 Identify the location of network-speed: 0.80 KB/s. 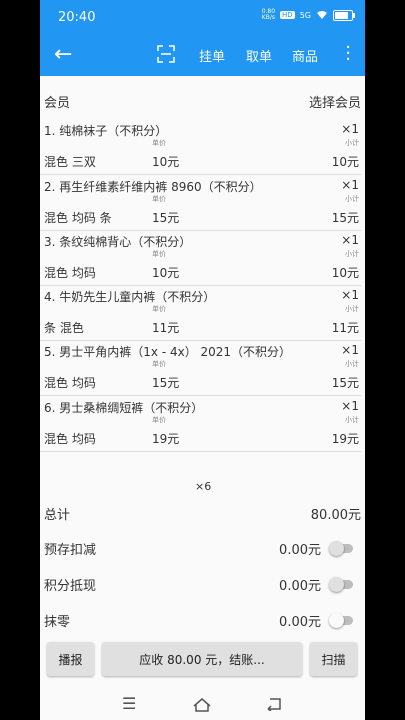
(268, 15).